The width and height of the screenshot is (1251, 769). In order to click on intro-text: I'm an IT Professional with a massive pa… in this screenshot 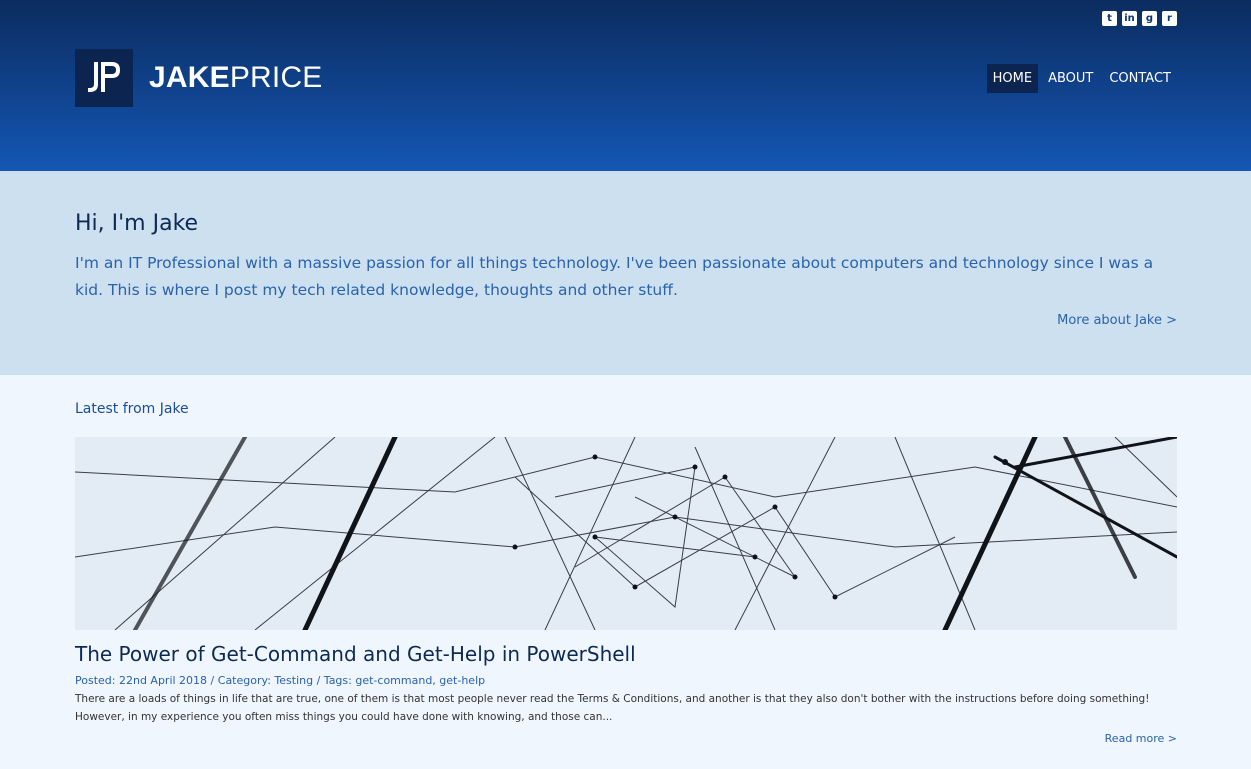, I will do `click(614, 276)`.